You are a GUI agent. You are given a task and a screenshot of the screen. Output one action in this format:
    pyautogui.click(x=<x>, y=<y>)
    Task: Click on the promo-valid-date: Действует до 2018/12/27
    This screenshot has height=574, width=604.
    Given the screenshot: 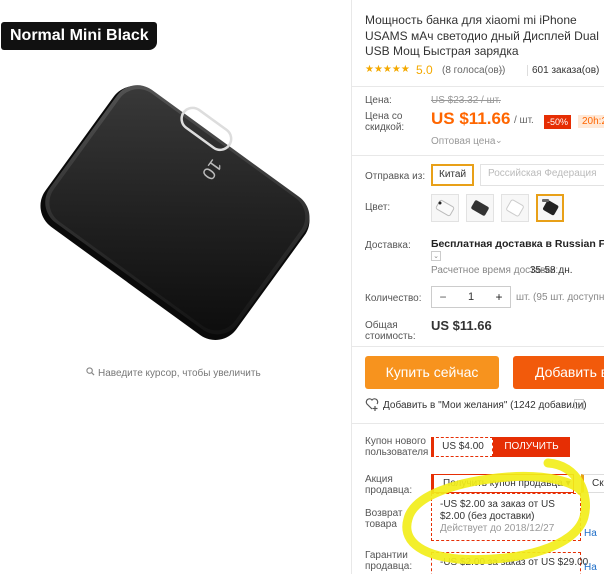 What is the action you would take?
    pyautogui.click(x=497, y=528)
    